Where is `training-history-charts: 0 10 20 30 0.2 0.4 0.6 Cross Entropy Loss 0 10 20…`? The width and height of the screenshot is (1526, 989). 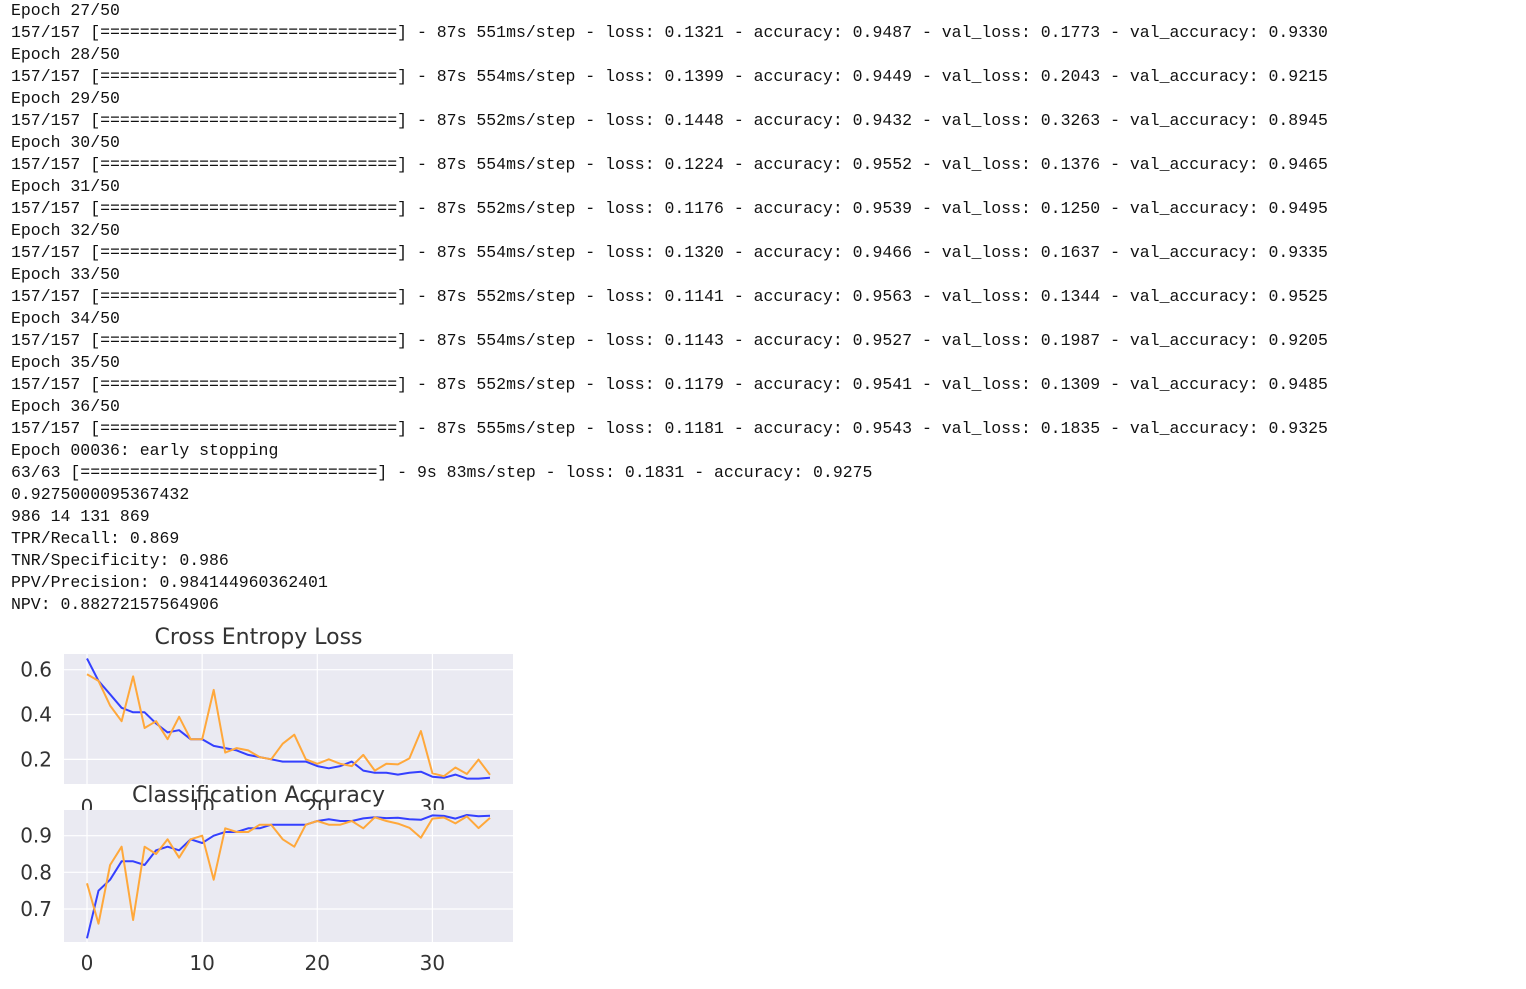
training-history-charts: 0 10 20 30 0.2 0.4 0.6 Cross Entropy Loss 0 10 20… is located at coordinates (270, 802).